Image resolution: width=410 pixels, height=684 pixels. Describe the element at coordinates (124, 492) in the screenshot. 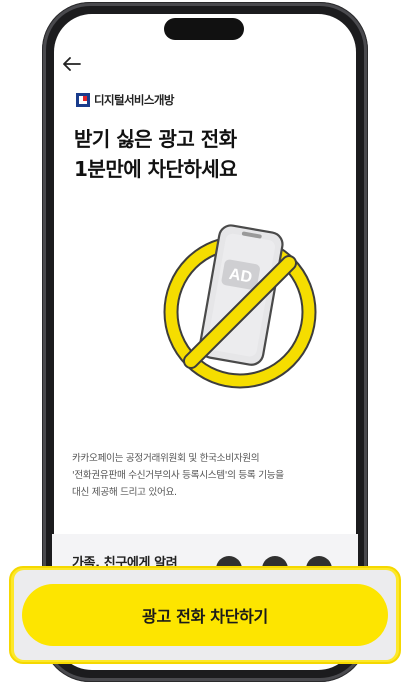

I see `description-line-3: 대신 제공해 드리고 있어요.` at that location.